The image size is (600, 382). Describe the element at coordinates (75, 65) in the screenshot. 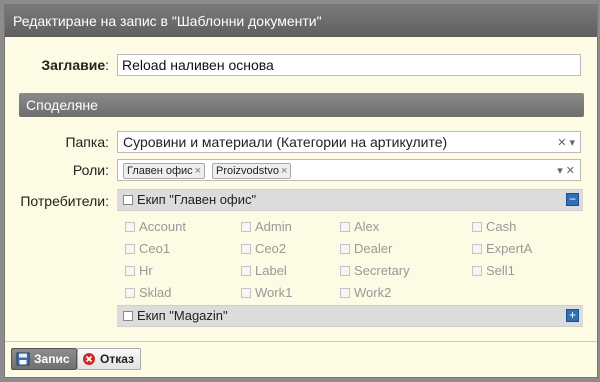

I see `title-field-label: Заглавие:` at that location.